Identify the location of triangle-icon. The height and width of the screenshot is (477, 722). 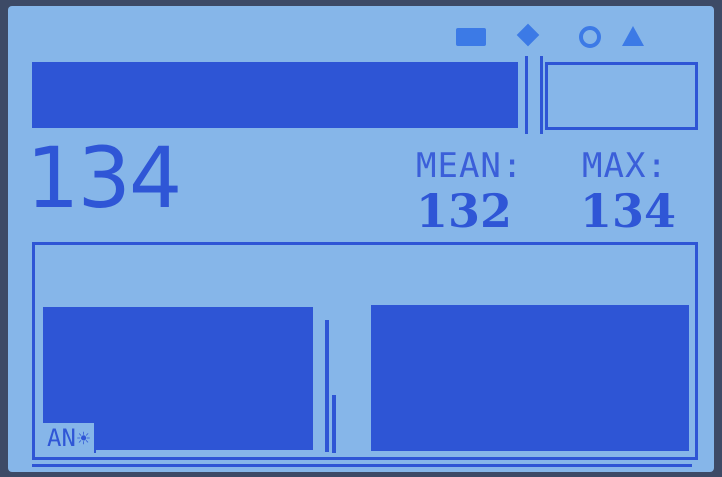
(633, 36).